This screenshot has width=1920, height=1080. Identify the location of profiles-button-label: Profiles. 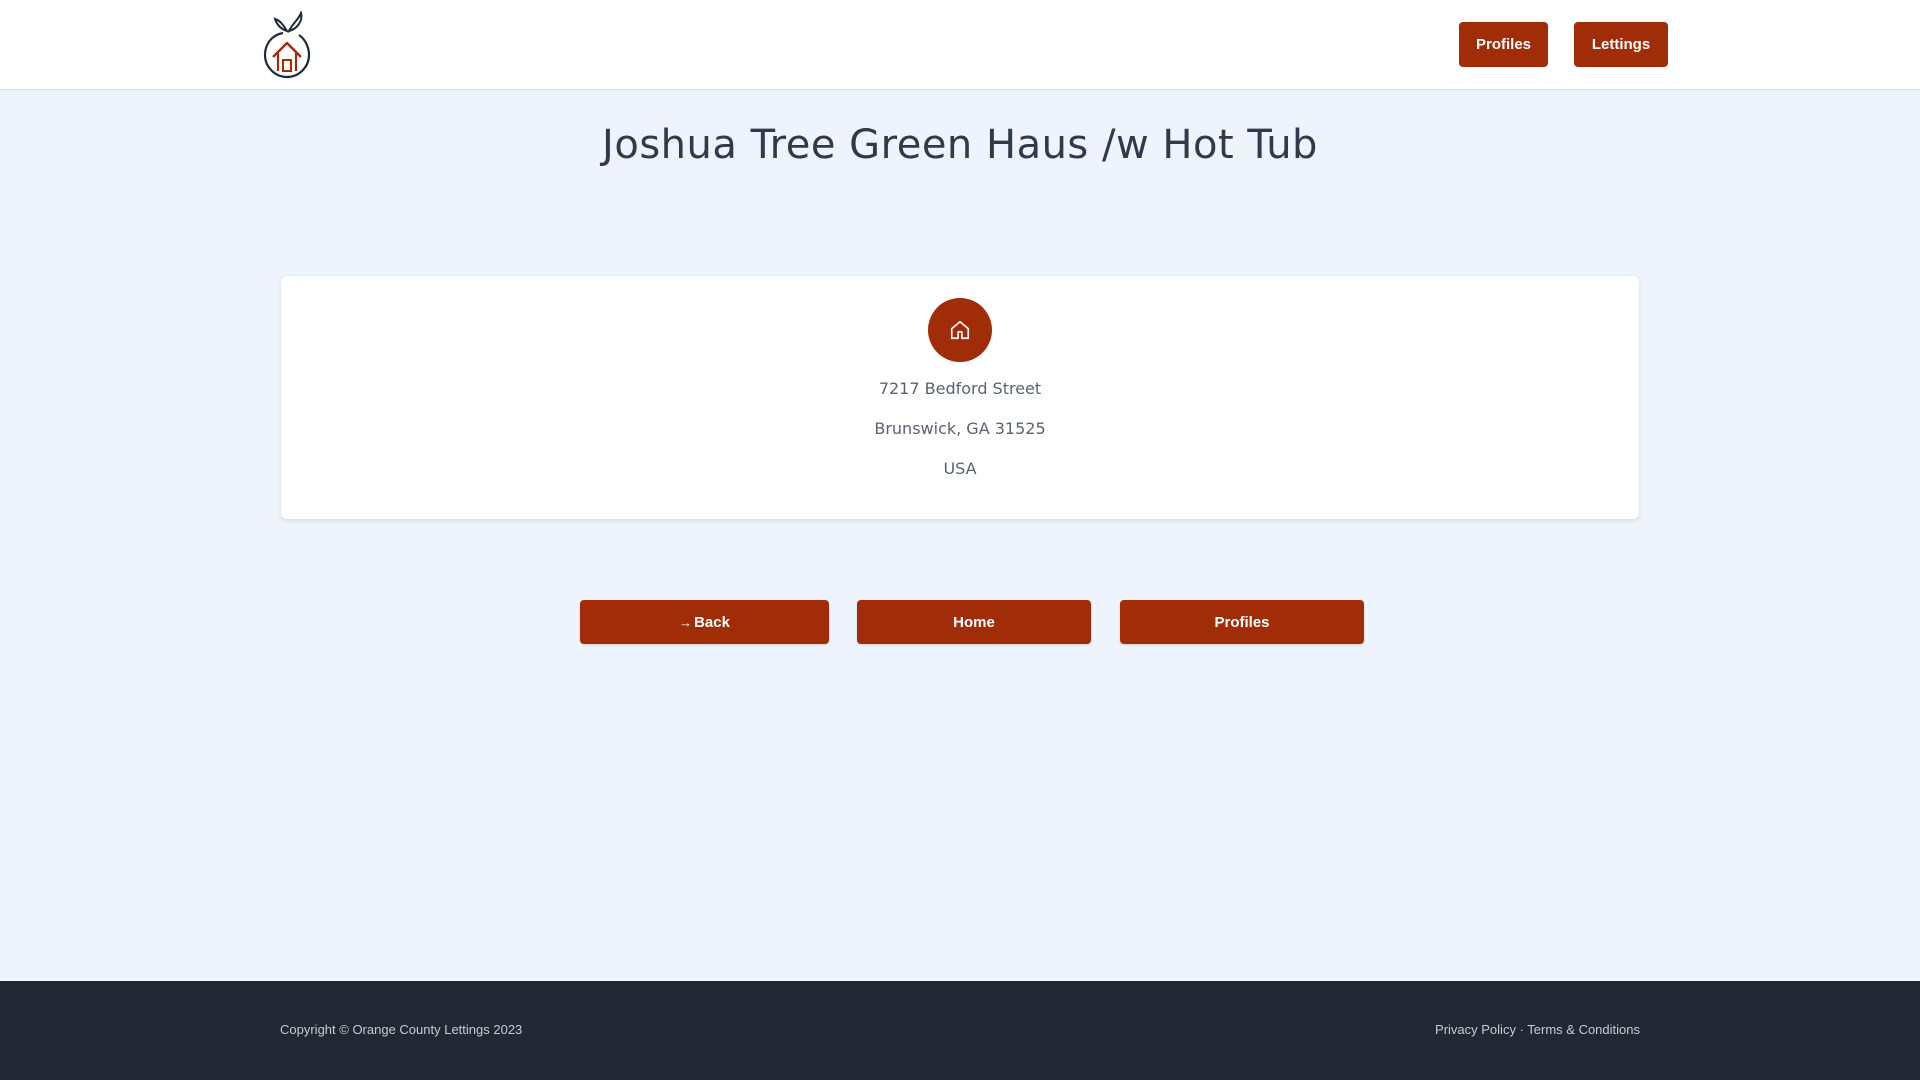
(1242, 622).